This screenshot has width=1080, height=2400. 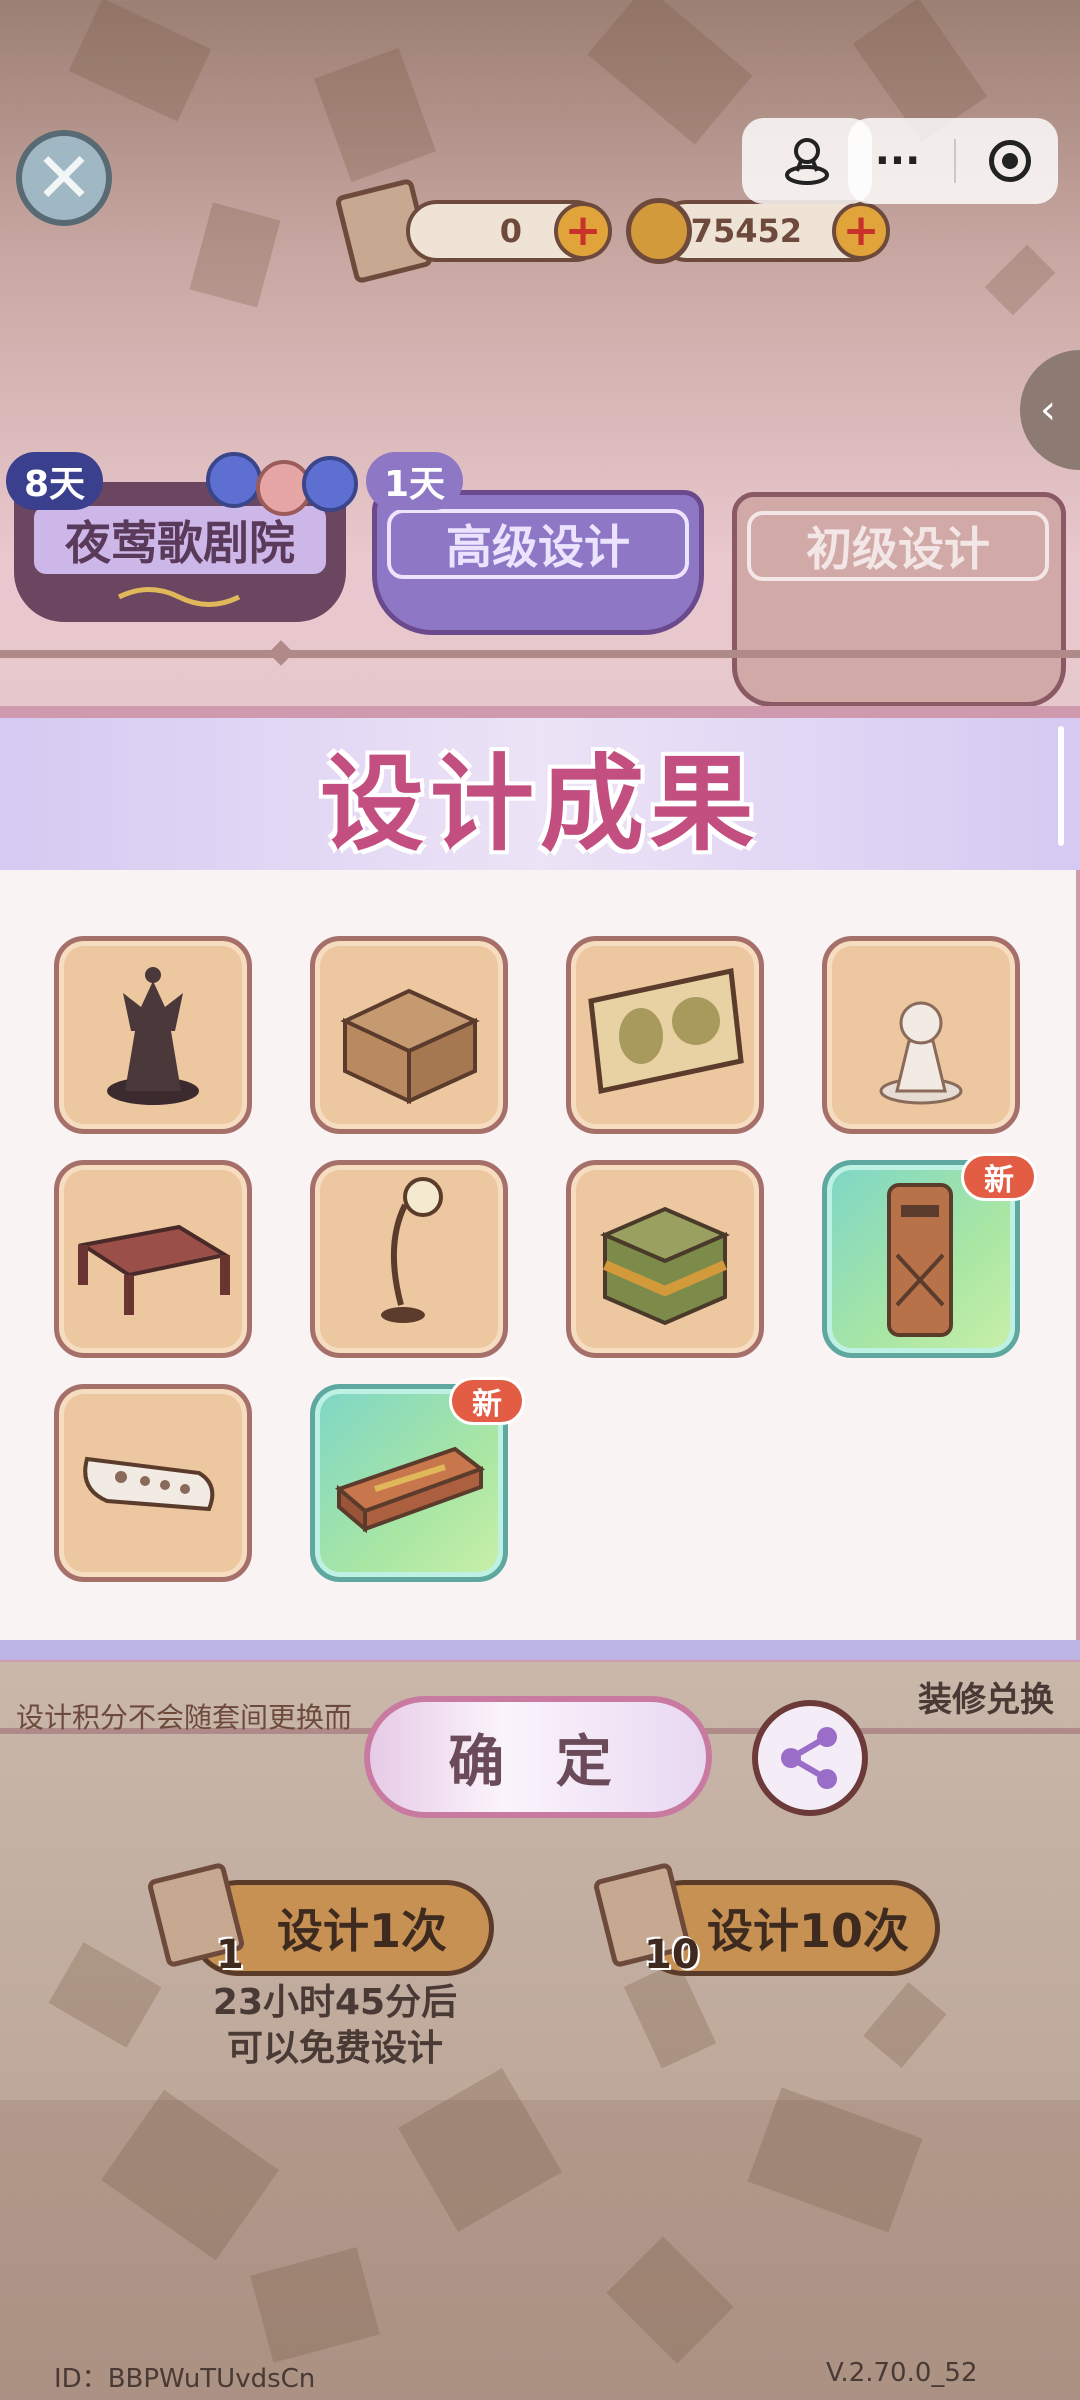 What do you see at coordinates (807, 161) in the screenshot?
I see `joystick-icon` at bounding box center [807, 161].